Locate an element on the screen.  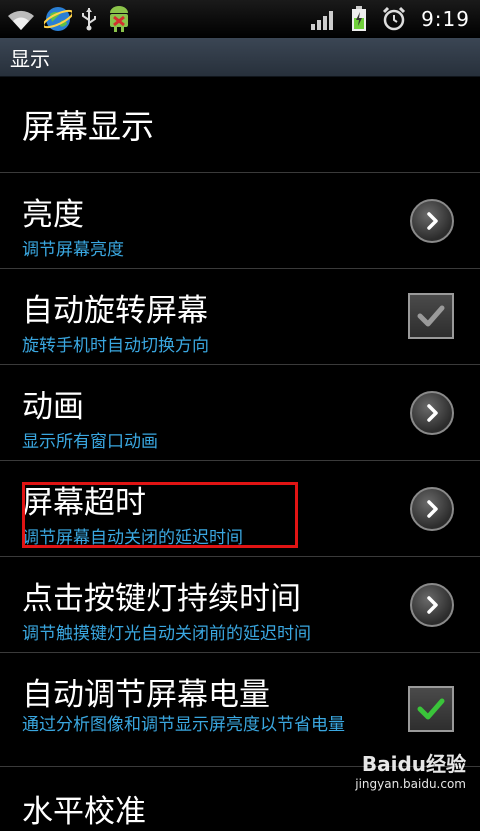
setting-summary: 调节屏幕自动关闭的延迟时间 is located at coordinates (132, 538).